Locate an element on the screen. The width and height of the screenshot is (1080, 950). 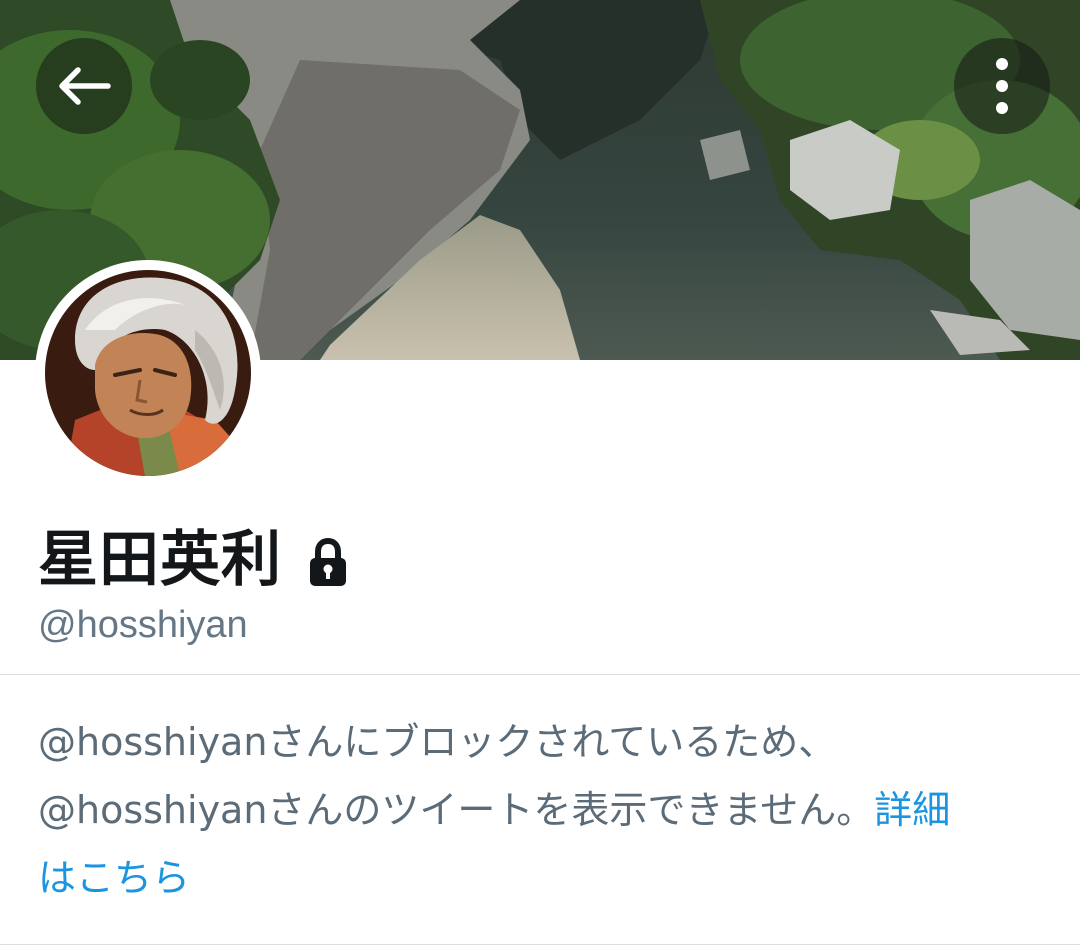
divider-bottom is located at coordinates (540, 944).